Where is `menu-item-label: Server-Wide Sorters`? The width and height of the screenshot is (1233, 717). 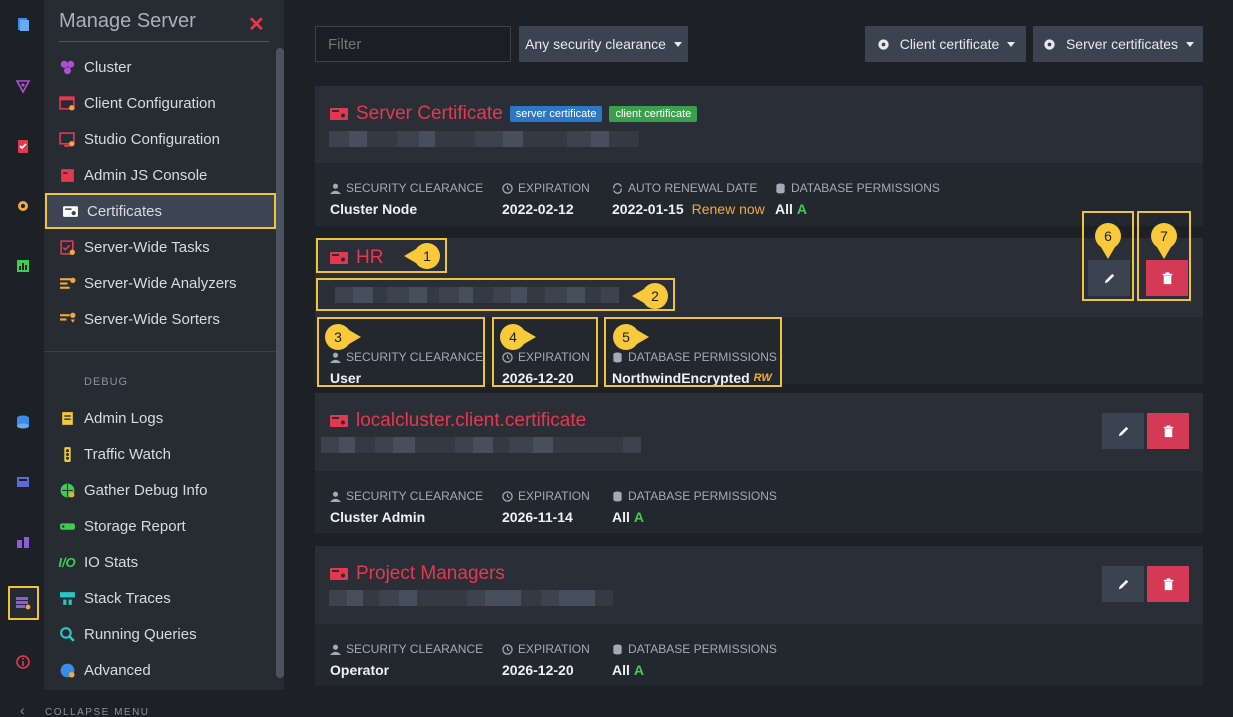
menu-item-label: Server-Wide Sorters is located at coordinates (152, 319).